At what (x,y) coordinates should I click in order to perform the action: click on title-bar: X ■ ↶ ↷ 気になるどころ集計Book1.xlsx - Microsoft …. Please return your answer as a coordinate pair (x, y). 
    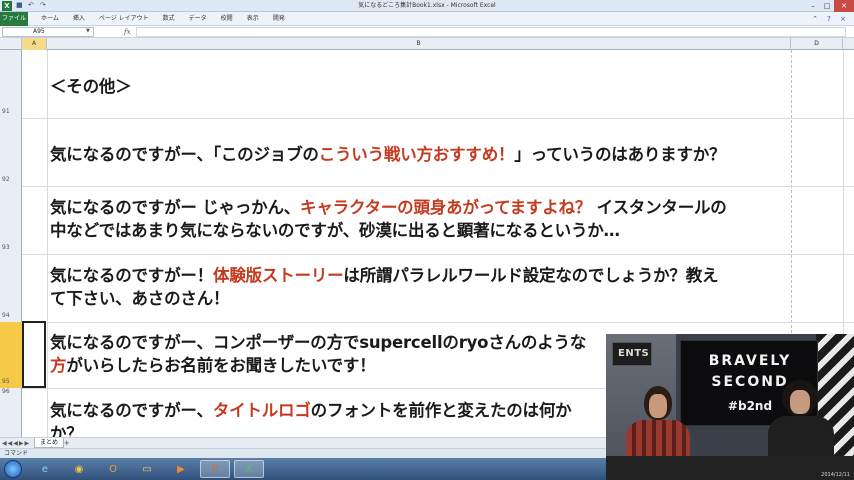
    Looking at the image, I should click on (427, 6).